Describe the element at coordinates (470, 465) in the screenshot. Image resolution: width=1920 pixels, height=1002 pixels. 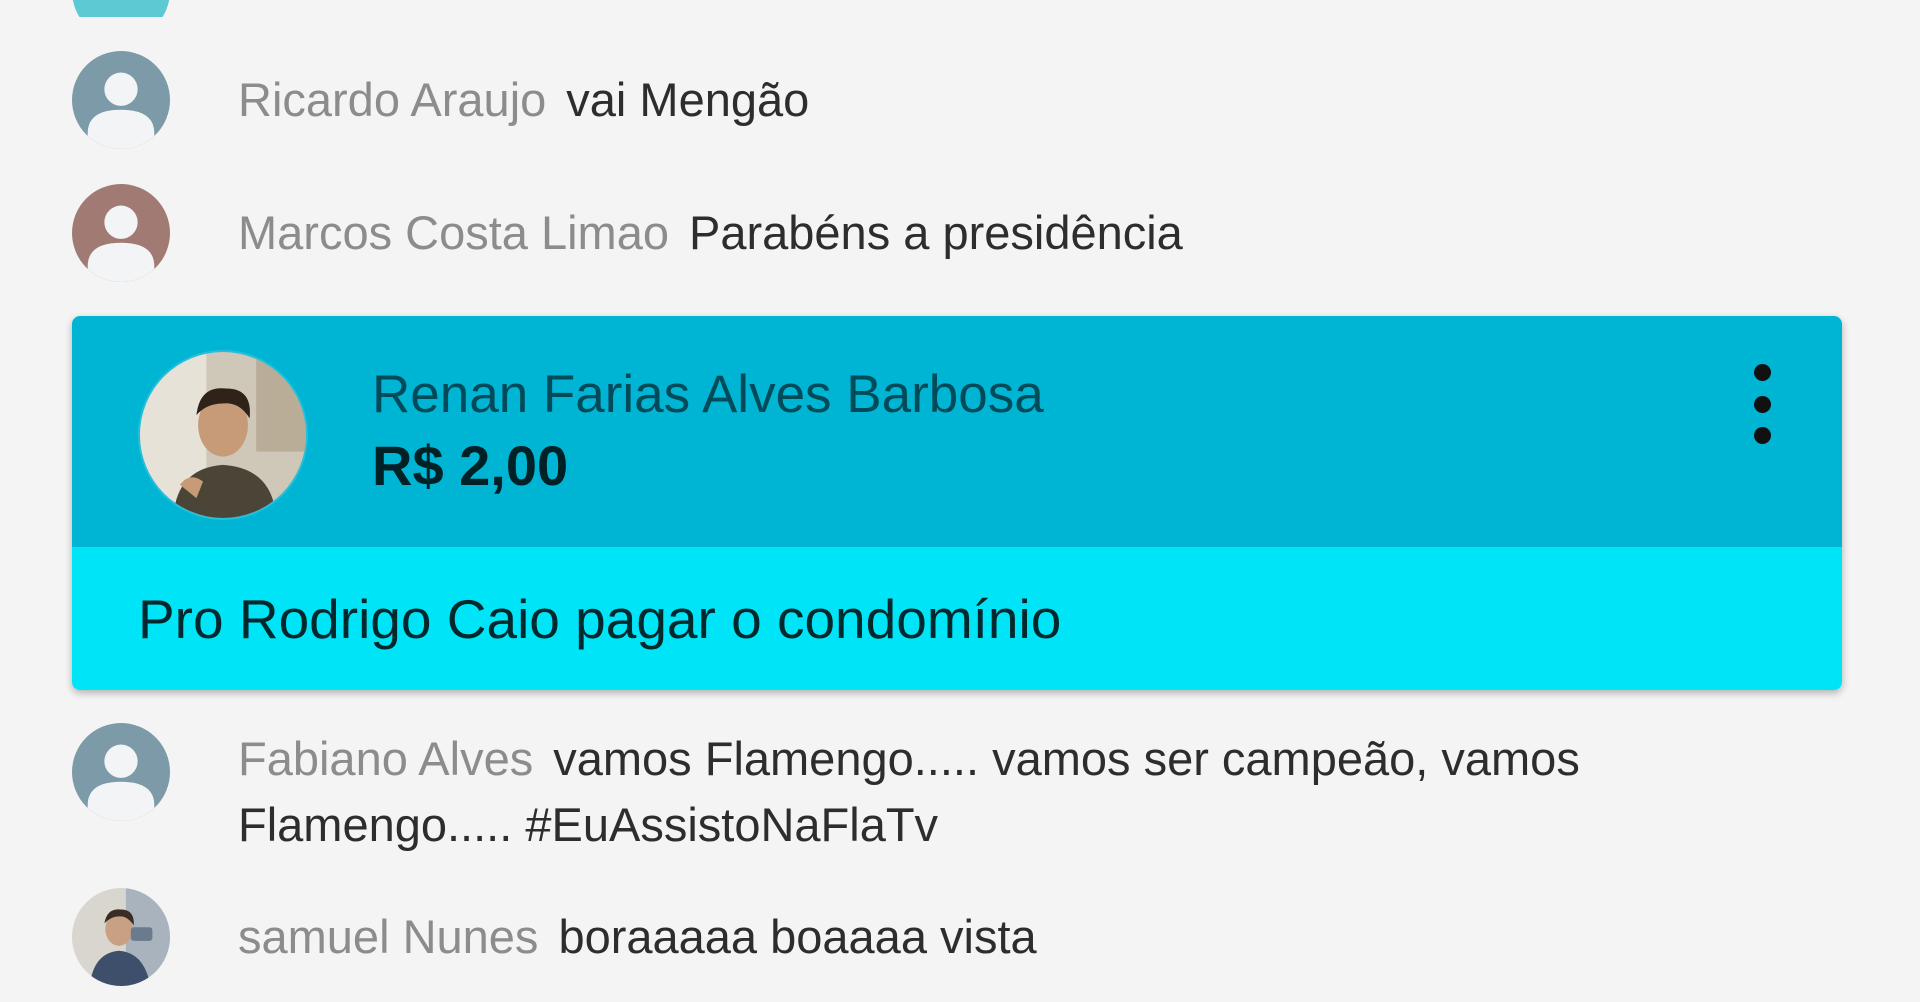
I see `super-chat-amount: R$ 2,00` at that location.